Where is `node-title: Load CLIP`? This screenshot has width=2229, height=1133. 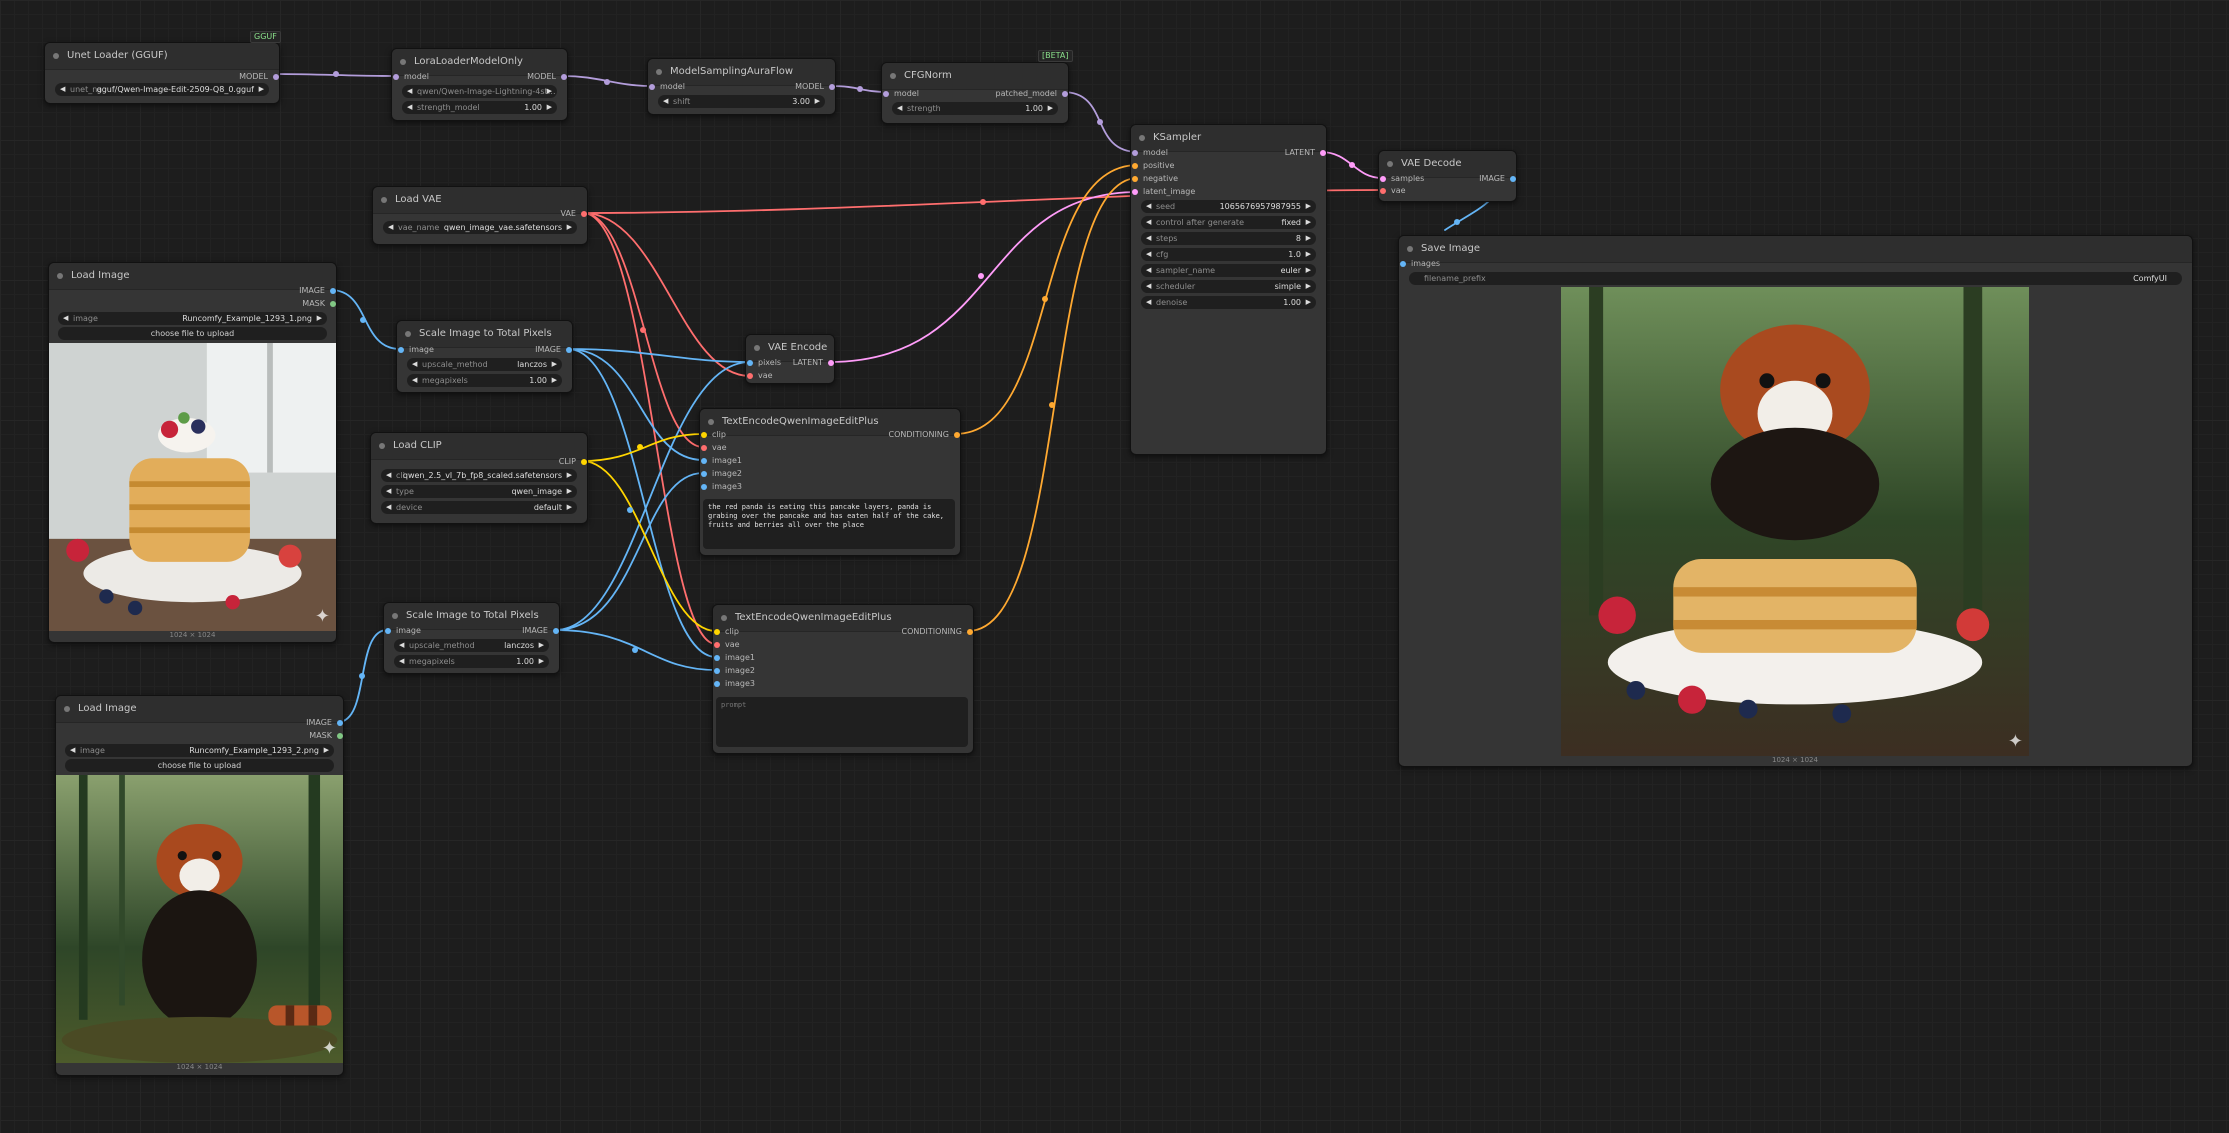
node-title: Load CLIP is located at coordinates (479, 446).